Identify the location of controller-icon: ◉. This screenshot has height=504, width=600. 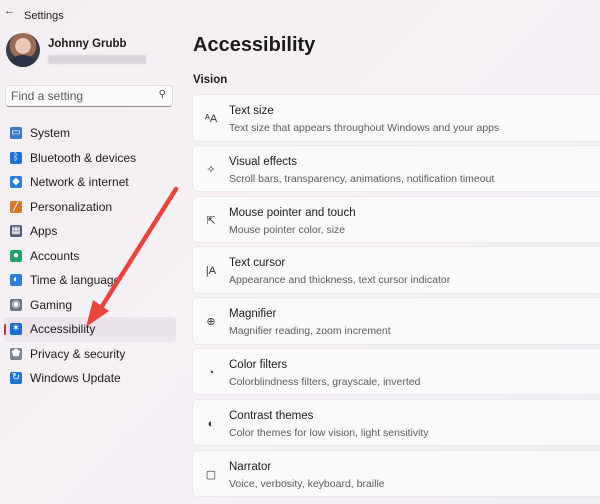
(16, 304).